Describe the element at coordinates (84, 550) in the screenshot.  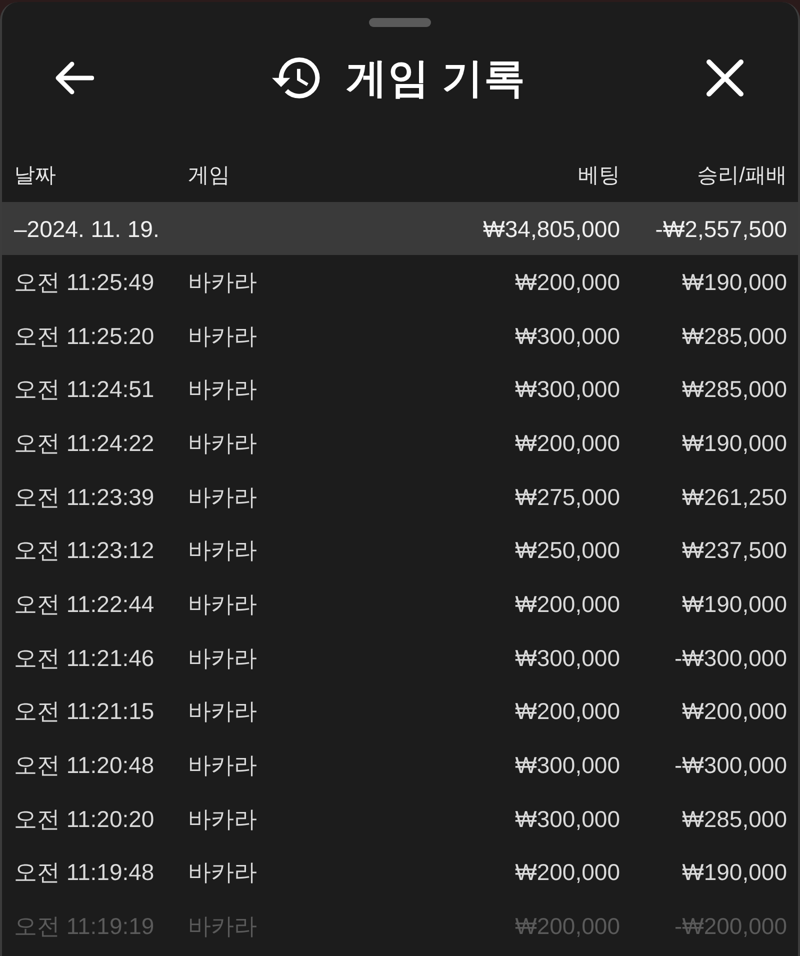
I see `time-cell: 오전 11:23:12` at that location.